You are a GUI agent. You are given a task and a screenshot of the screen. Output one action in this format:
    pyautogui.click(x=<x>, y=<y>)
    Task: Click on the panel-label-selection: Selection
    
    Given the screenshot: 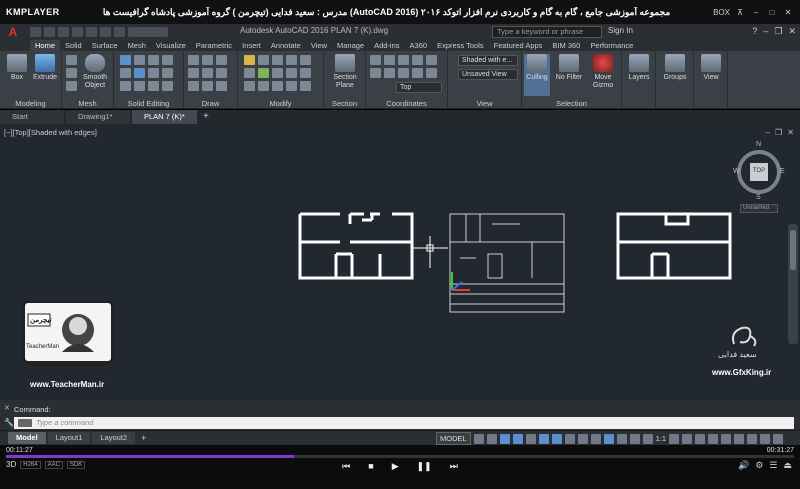 What is the action you would take?
    pyautogui.click(x=571, y=103)
    